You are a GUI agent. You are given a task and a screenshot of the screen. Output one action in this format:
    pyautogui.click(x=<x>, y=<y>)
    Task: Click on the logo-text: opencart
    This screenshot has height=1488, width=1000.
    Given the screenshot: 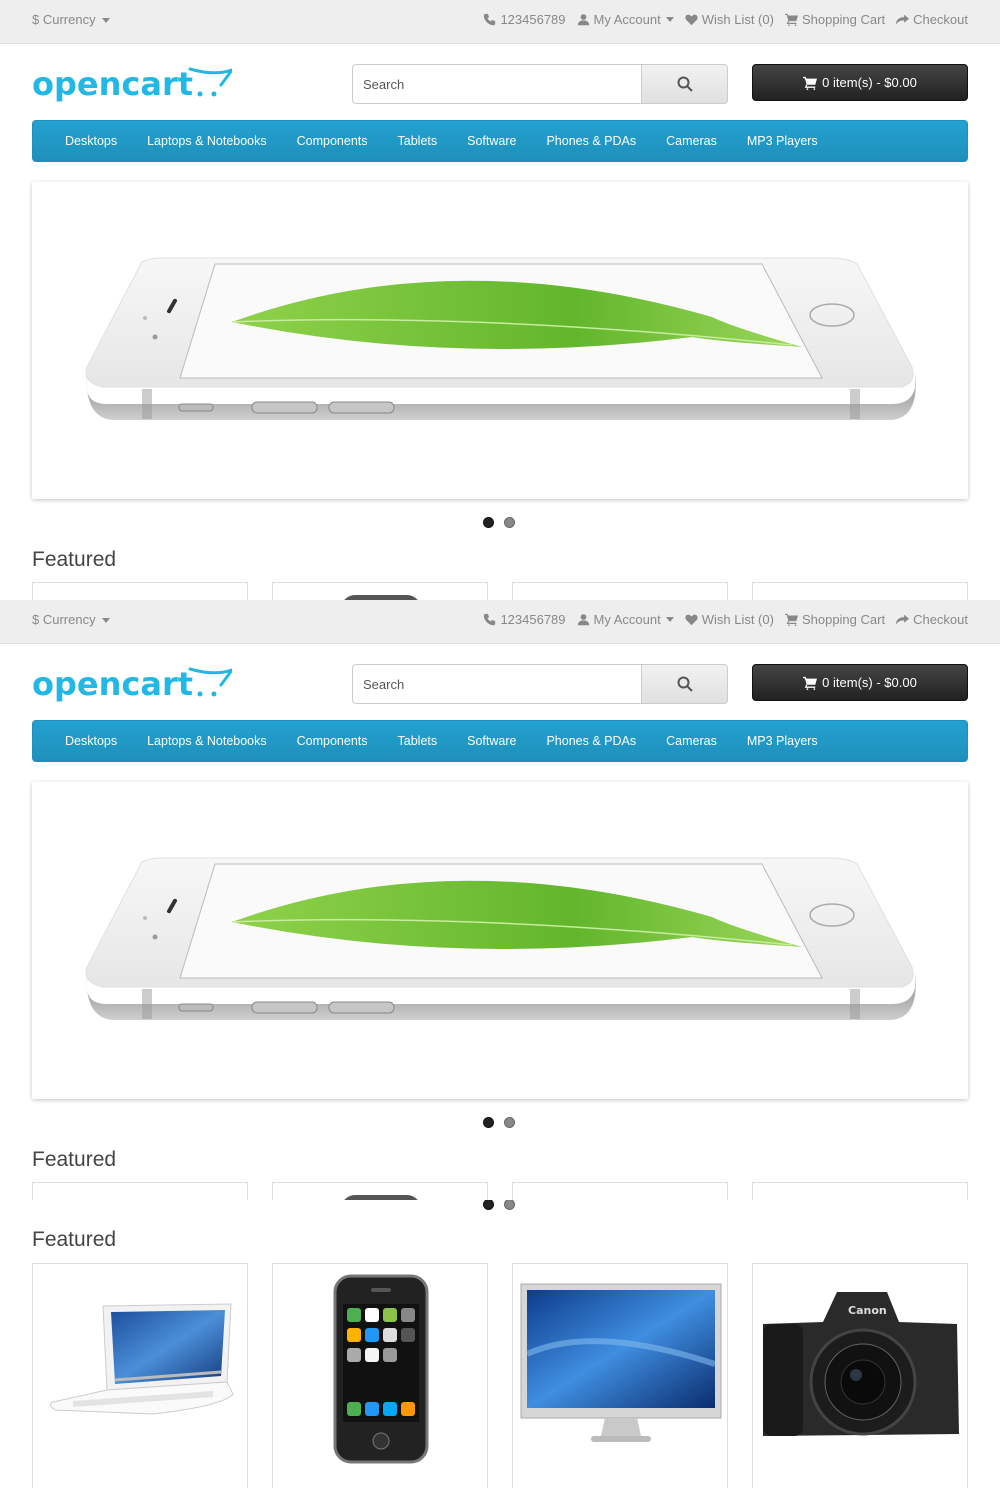 What is the action you would take?
    pyautogui.click(x=112, y=84)
    